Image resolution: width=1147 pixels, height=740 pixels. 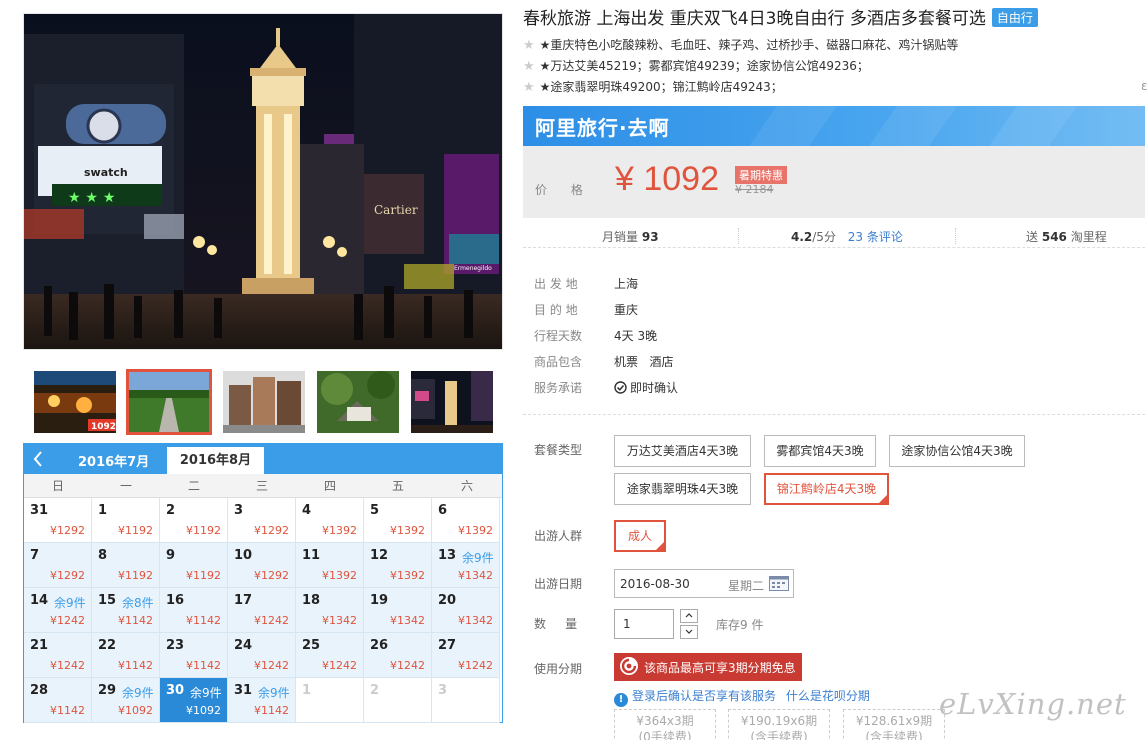 What do you see at coordinates (339, 575) in the screenshot?
I see `day-price: ¥1392` at bounding box center [339, 575].